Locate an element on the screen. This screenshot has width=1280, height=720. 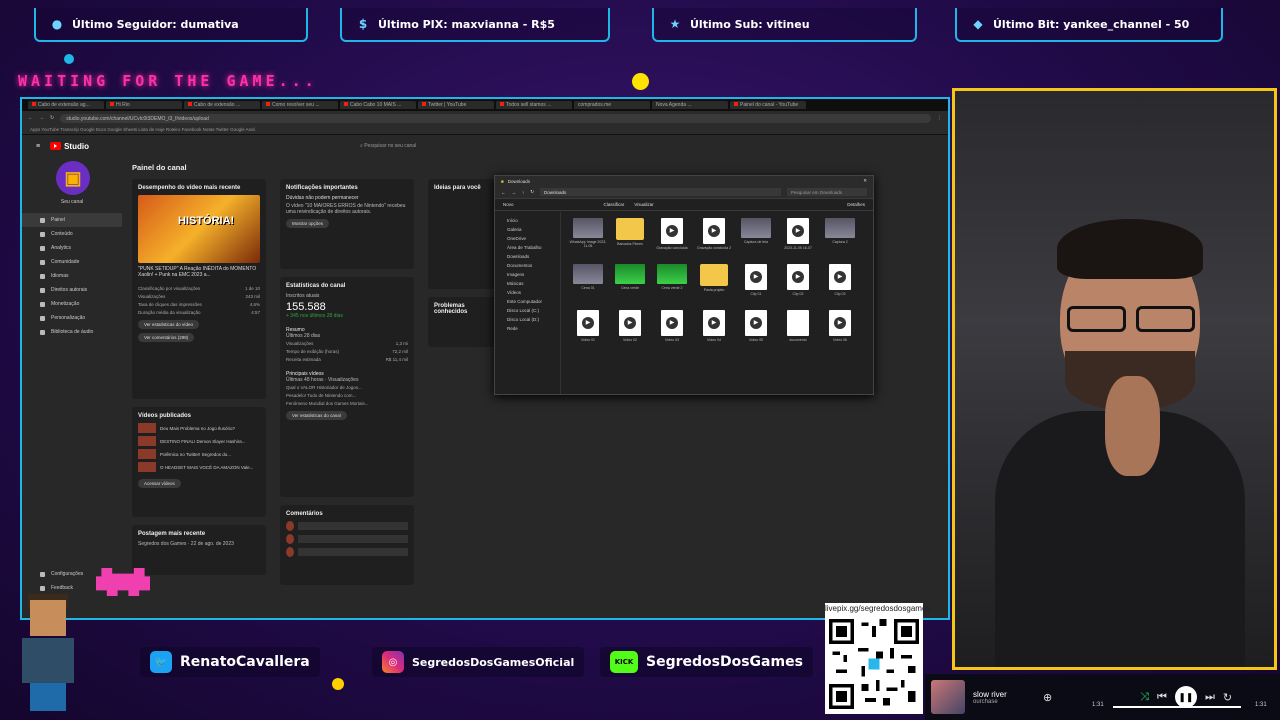
progress-bar is located at coordinates (1177, 707).